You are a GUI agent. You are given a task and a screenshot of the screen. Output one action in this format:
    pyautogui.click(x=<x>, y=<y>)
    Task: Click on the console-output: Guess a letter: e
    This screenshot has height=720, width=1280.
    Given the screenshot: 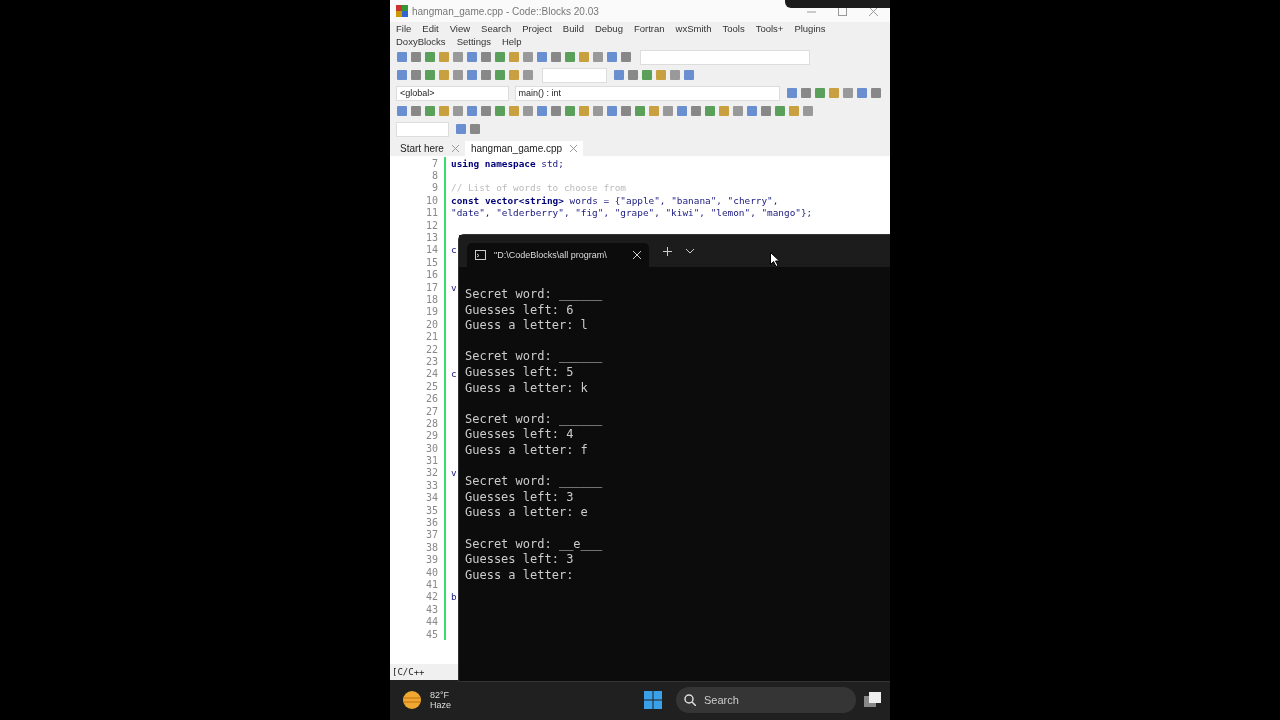 What is the action you would take?
    pyautogui.click(x=527, y=513)
    